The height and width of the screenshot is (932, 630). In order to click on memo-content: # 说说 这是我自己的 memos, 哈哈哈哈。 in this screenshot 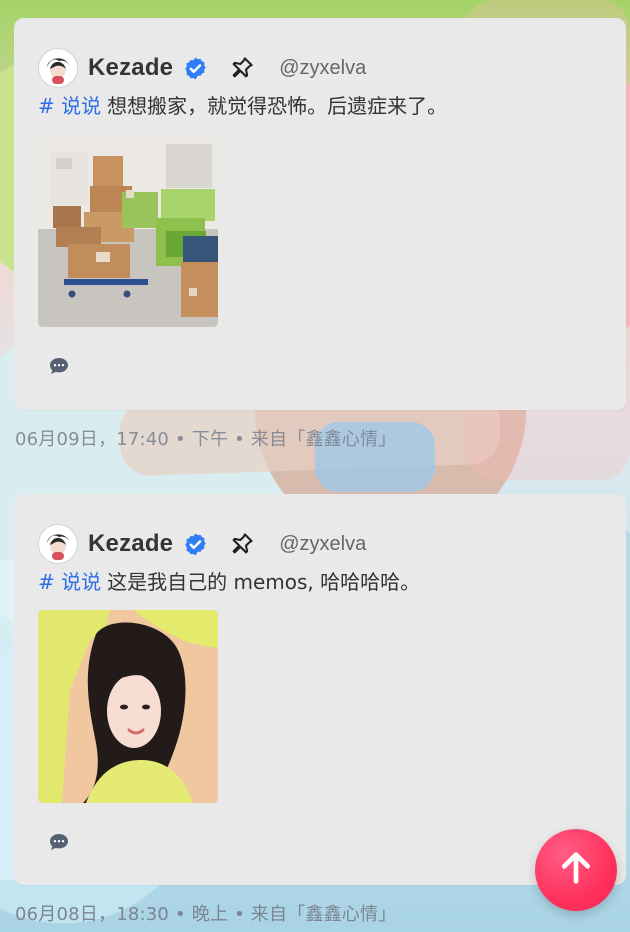, I will do `click(229, 580)`.